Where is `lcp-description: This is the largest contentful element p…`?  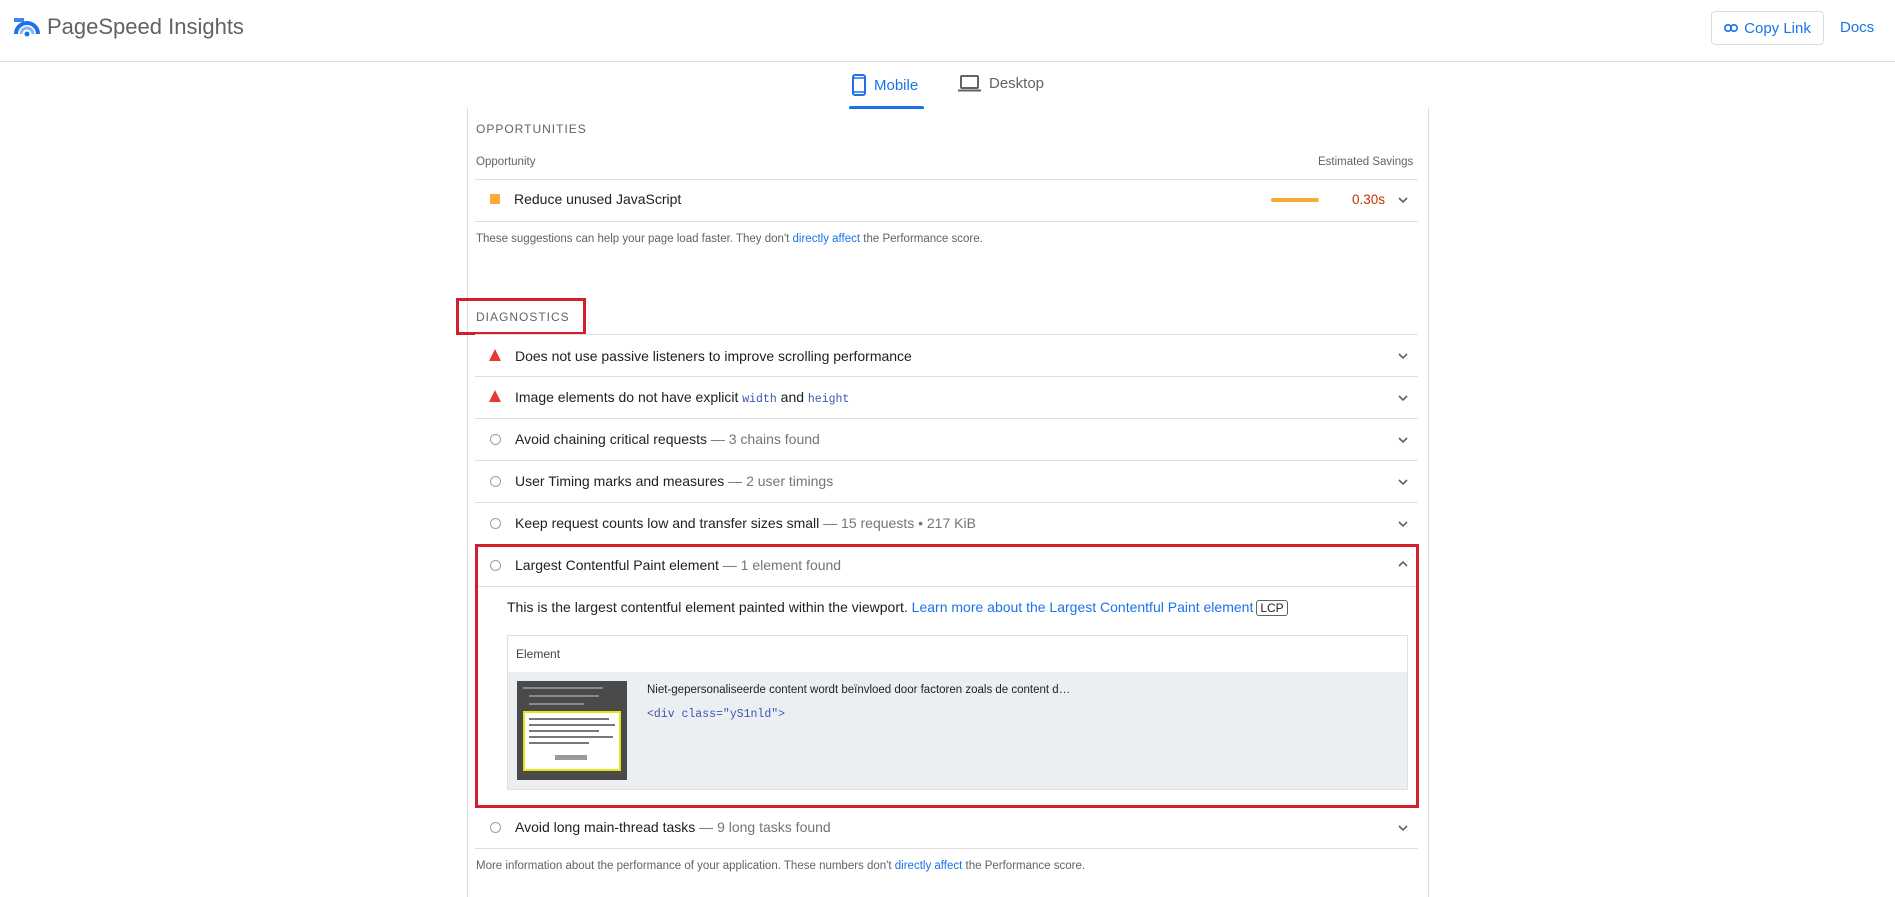 lcp-description: This is the largest contentful element p… is located at coordinates (897, 607).